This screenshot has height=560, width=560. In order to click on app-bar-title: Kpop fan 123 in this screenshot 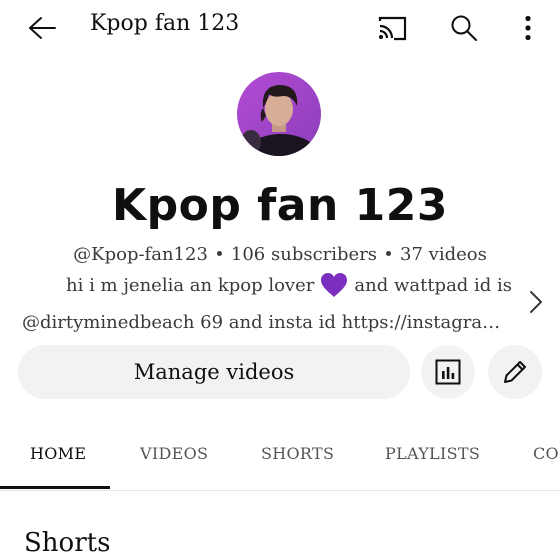, I will do `click(165, 23)`.